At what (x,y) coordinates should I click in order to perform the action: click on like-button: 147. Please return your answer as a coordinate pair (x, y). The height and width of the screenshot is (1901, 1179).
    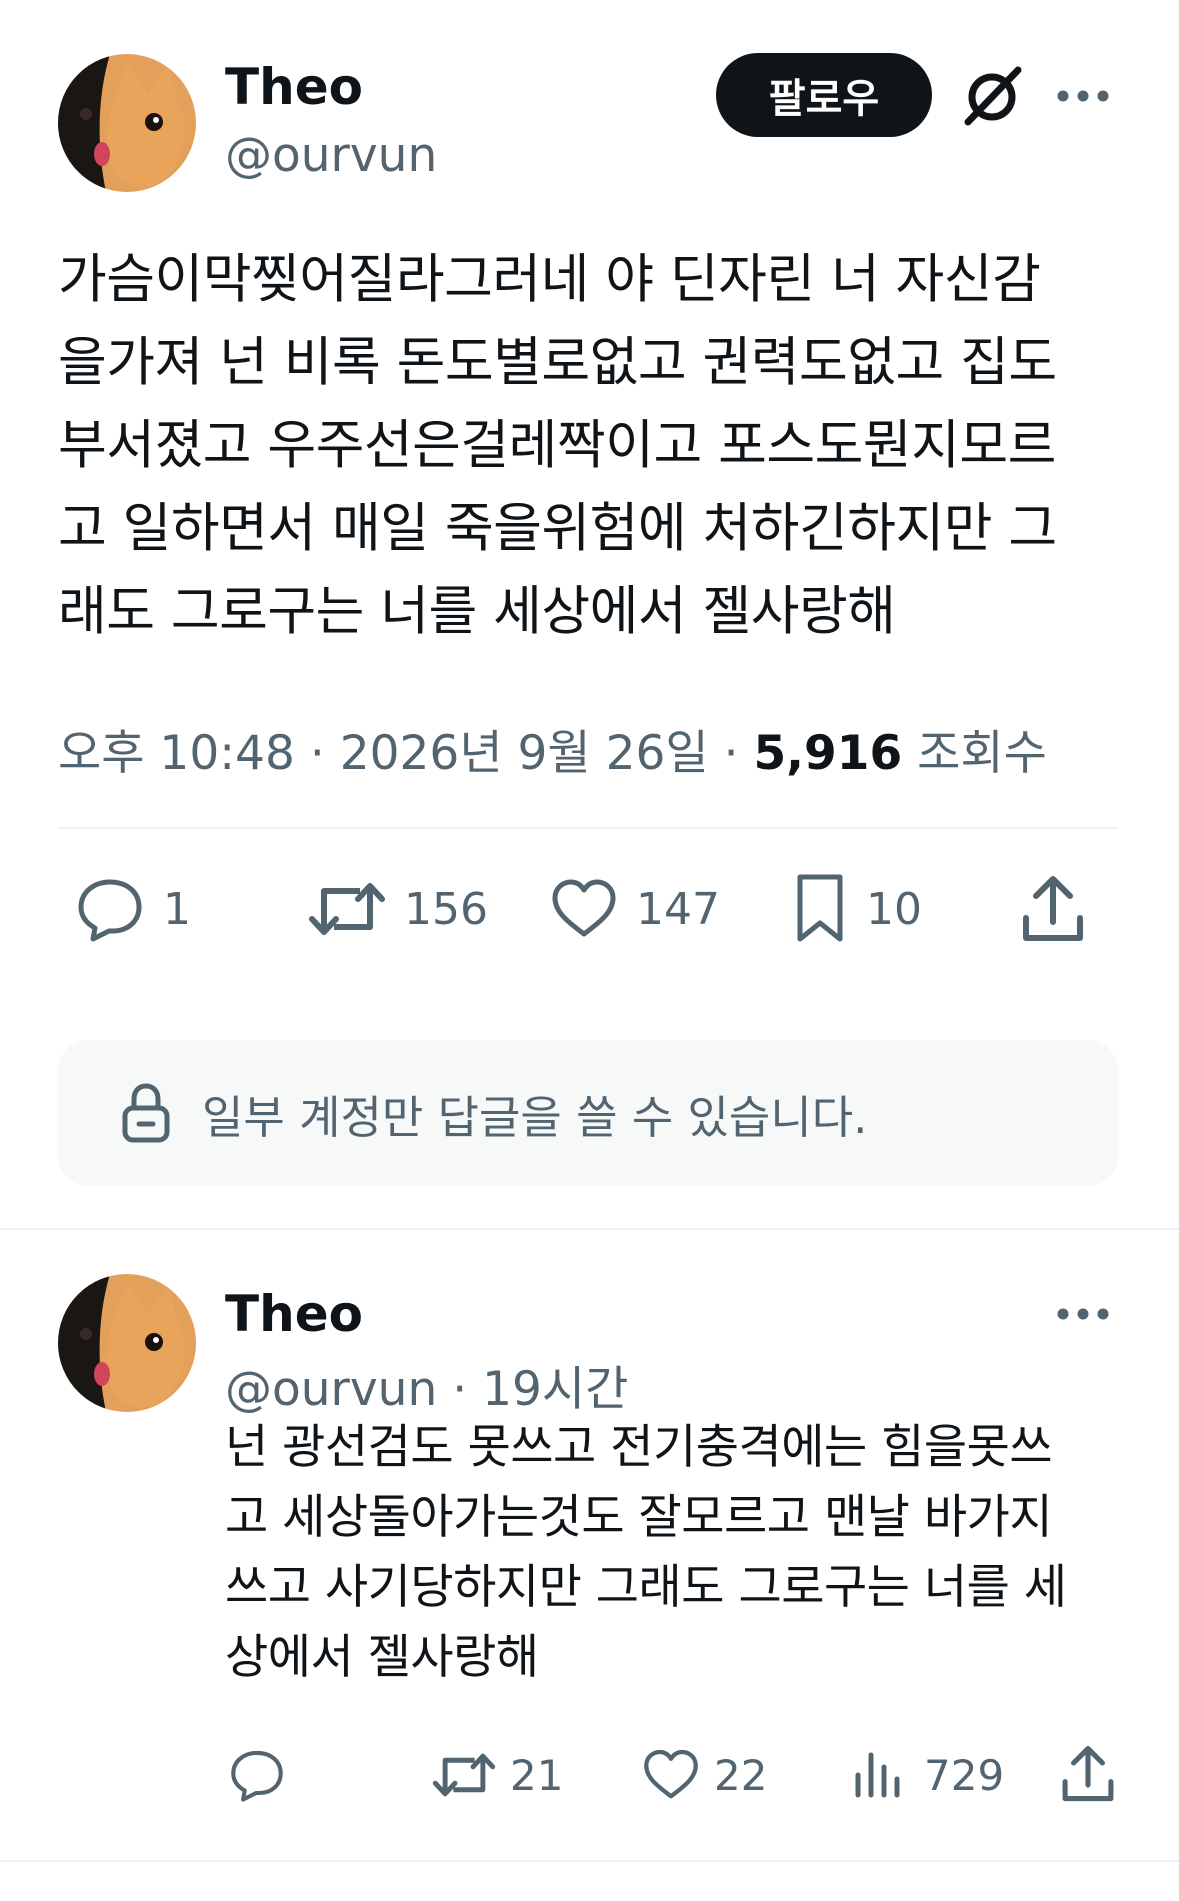
    Looking at the image, I should click on (635, 909).